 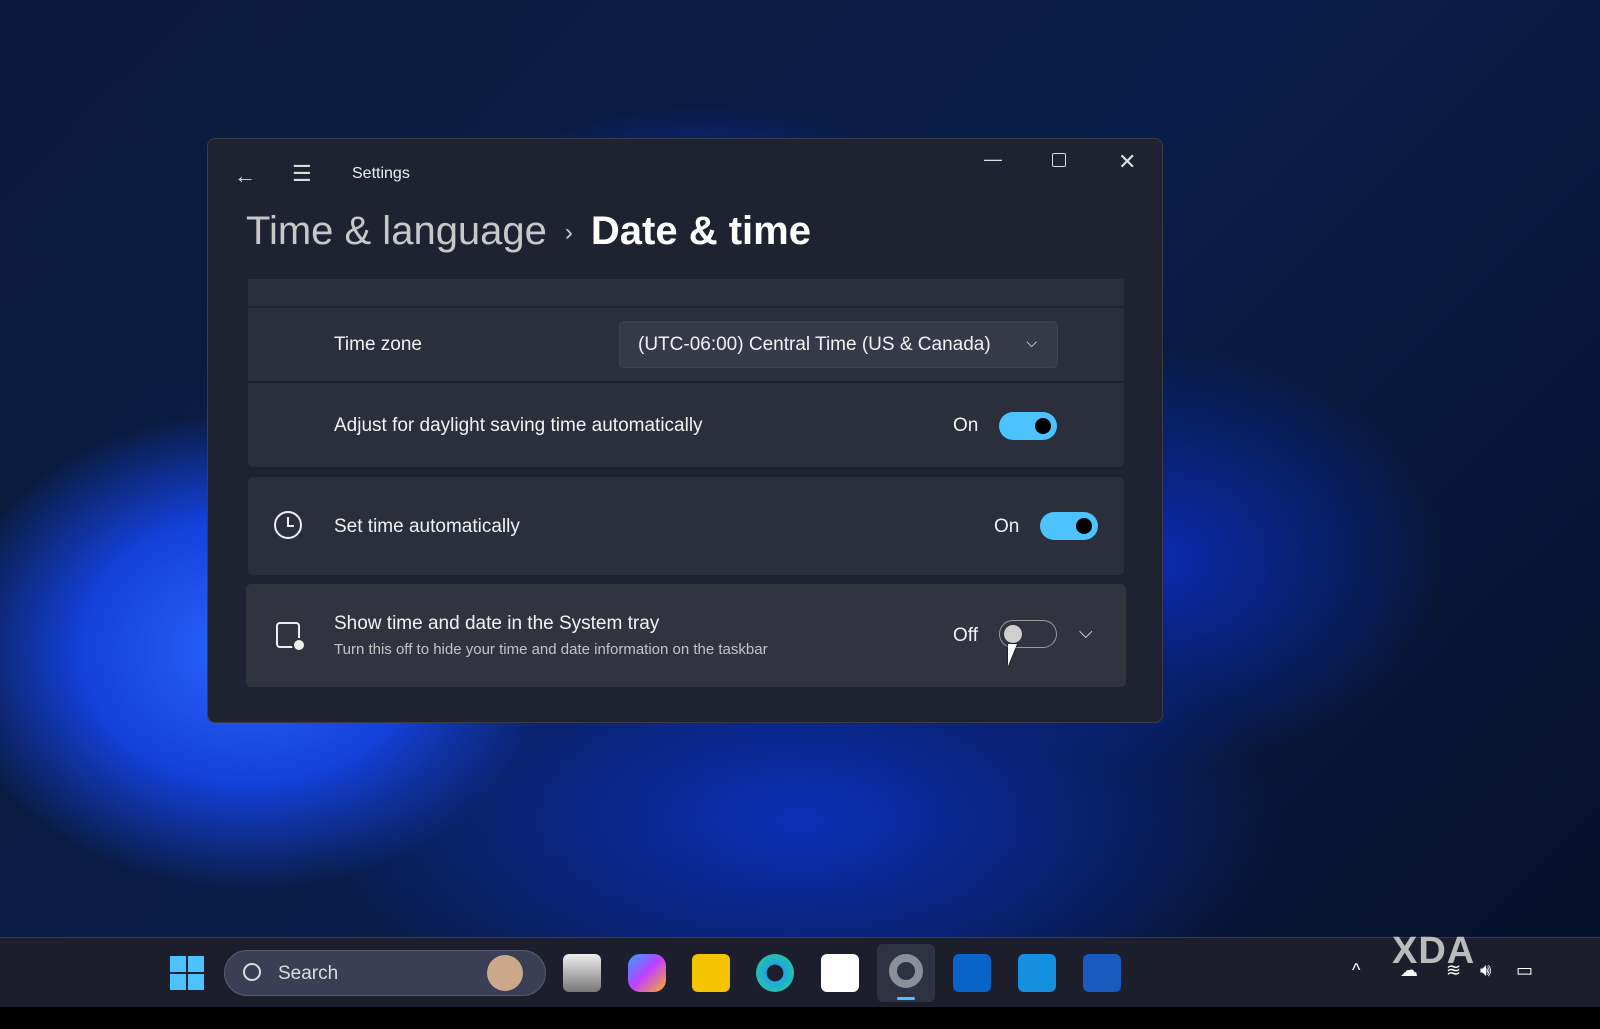 What do you see at coordinates (385, 973) in the screenshot?
I see `taskbar-search: Search` at bounding box center [385, 973].